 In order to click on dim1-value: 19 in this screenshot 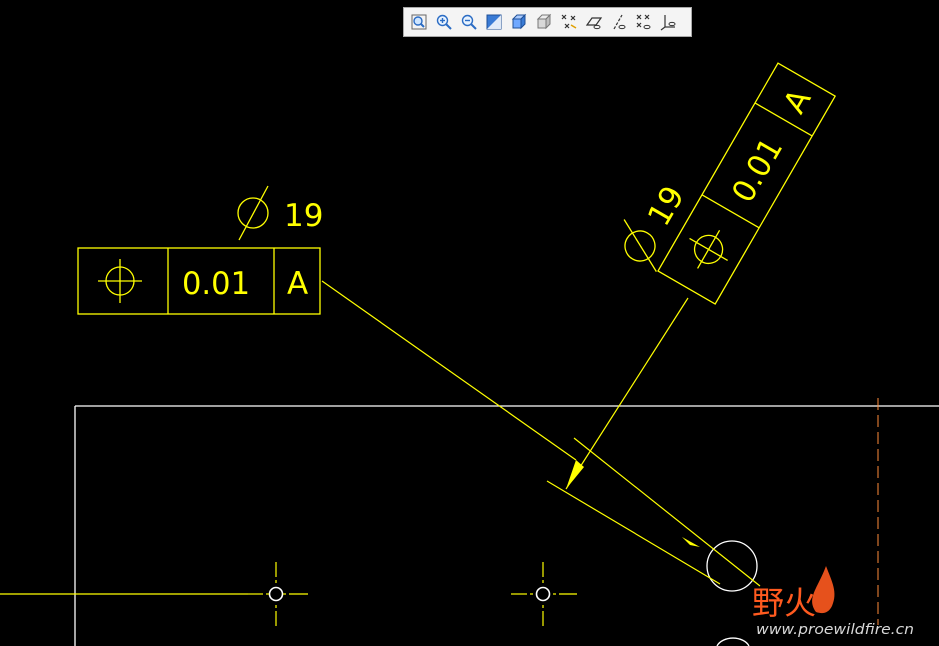, I will do `click(303, 216)`.